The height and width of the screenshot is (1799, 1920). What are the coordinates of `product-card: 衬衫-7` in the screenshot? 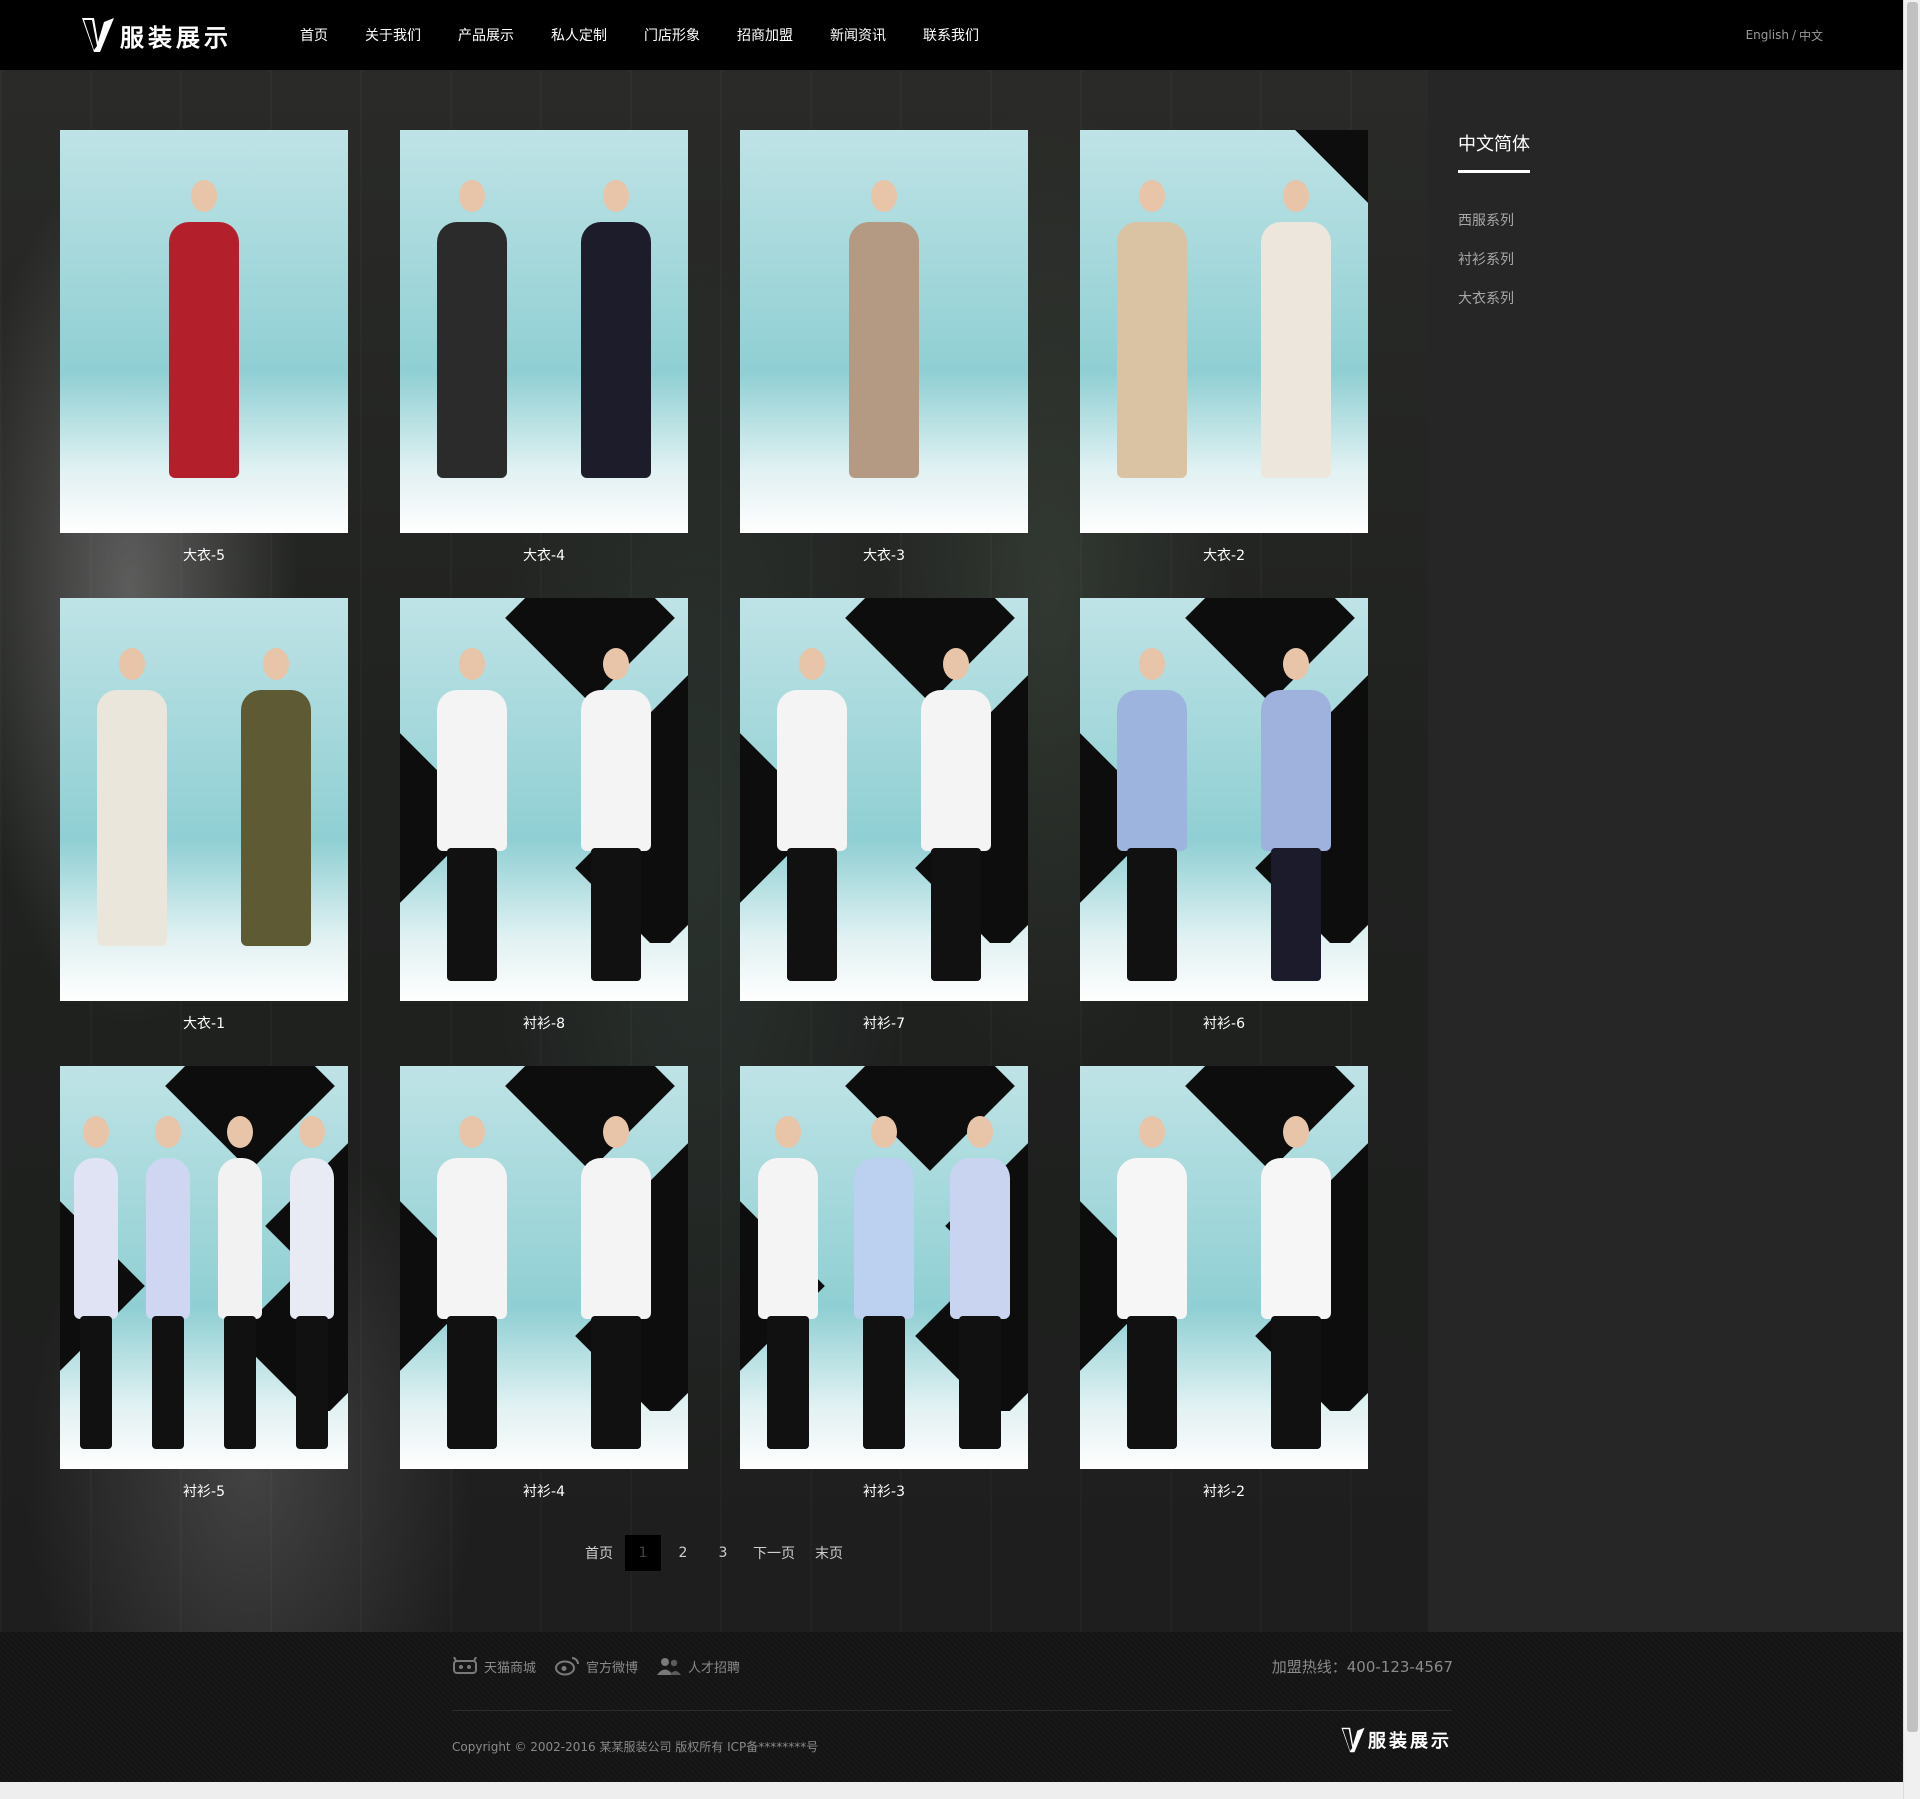 It's located at (884, 820).